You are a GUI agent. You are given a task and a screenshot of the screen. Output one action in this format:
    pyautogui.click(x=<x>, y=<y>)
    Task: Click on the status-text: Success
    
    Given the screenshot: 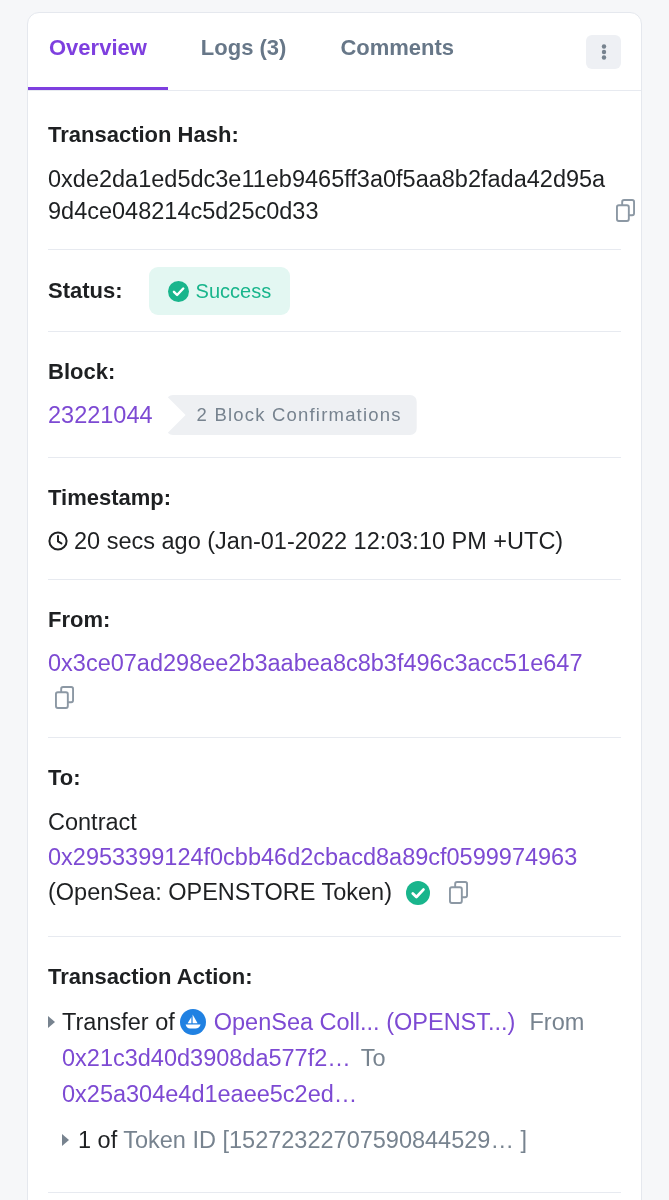 What is the action you would take?
    pyautogui.click(x=233, y=291)
    